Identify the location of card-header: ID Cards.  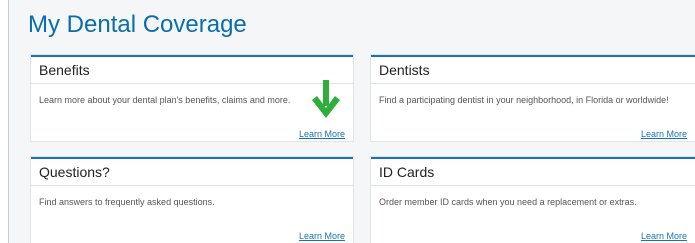
(533, 172).